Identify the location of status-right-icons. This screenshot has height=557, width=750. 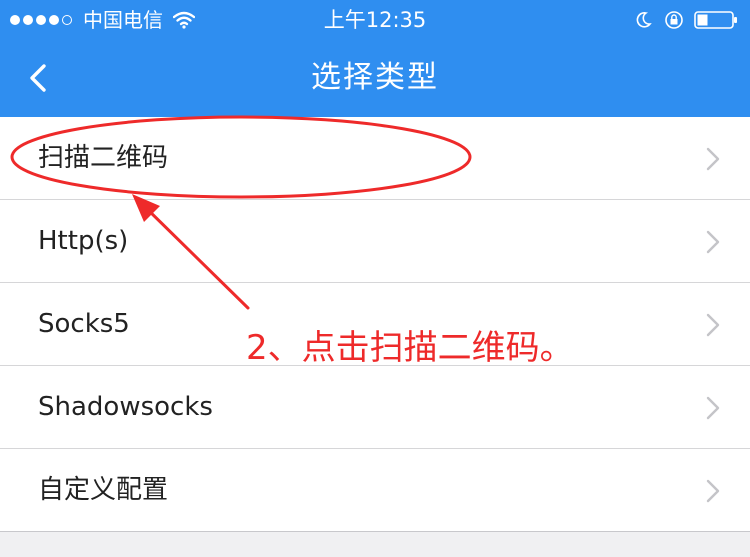
(686, 20).